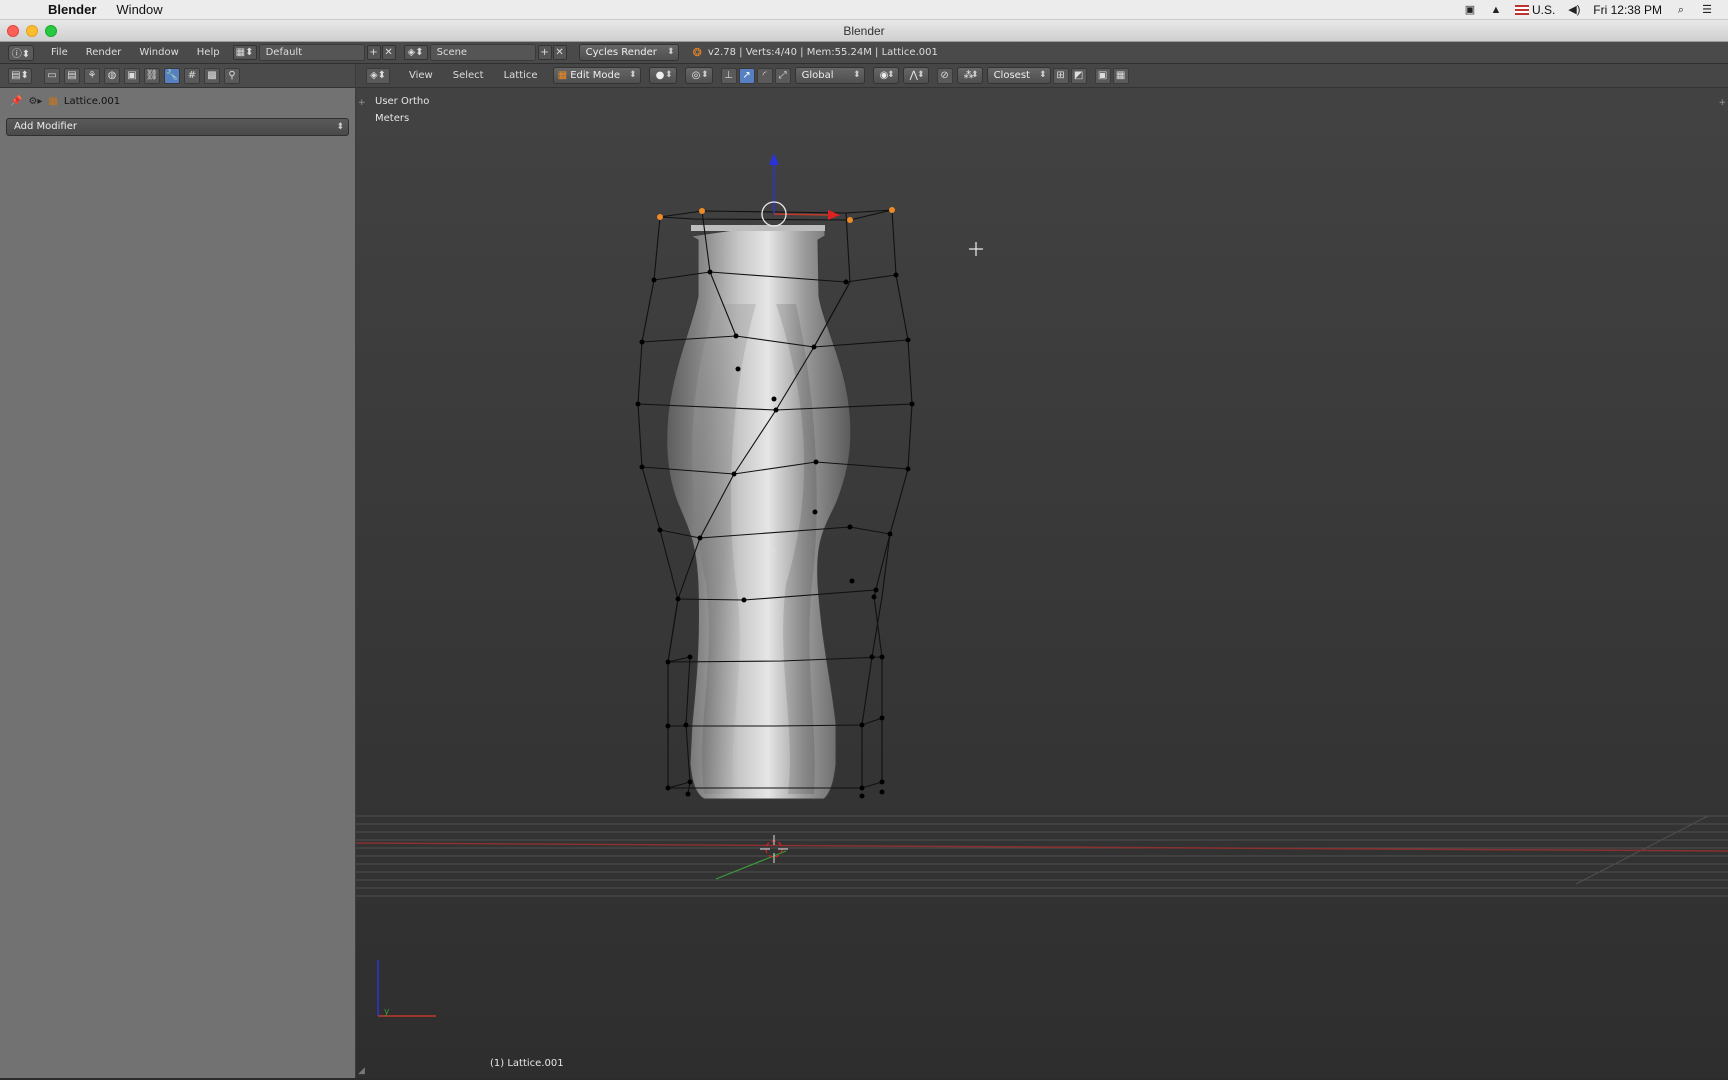  I want to click on pin-icon: 📌, so click(16, 101).